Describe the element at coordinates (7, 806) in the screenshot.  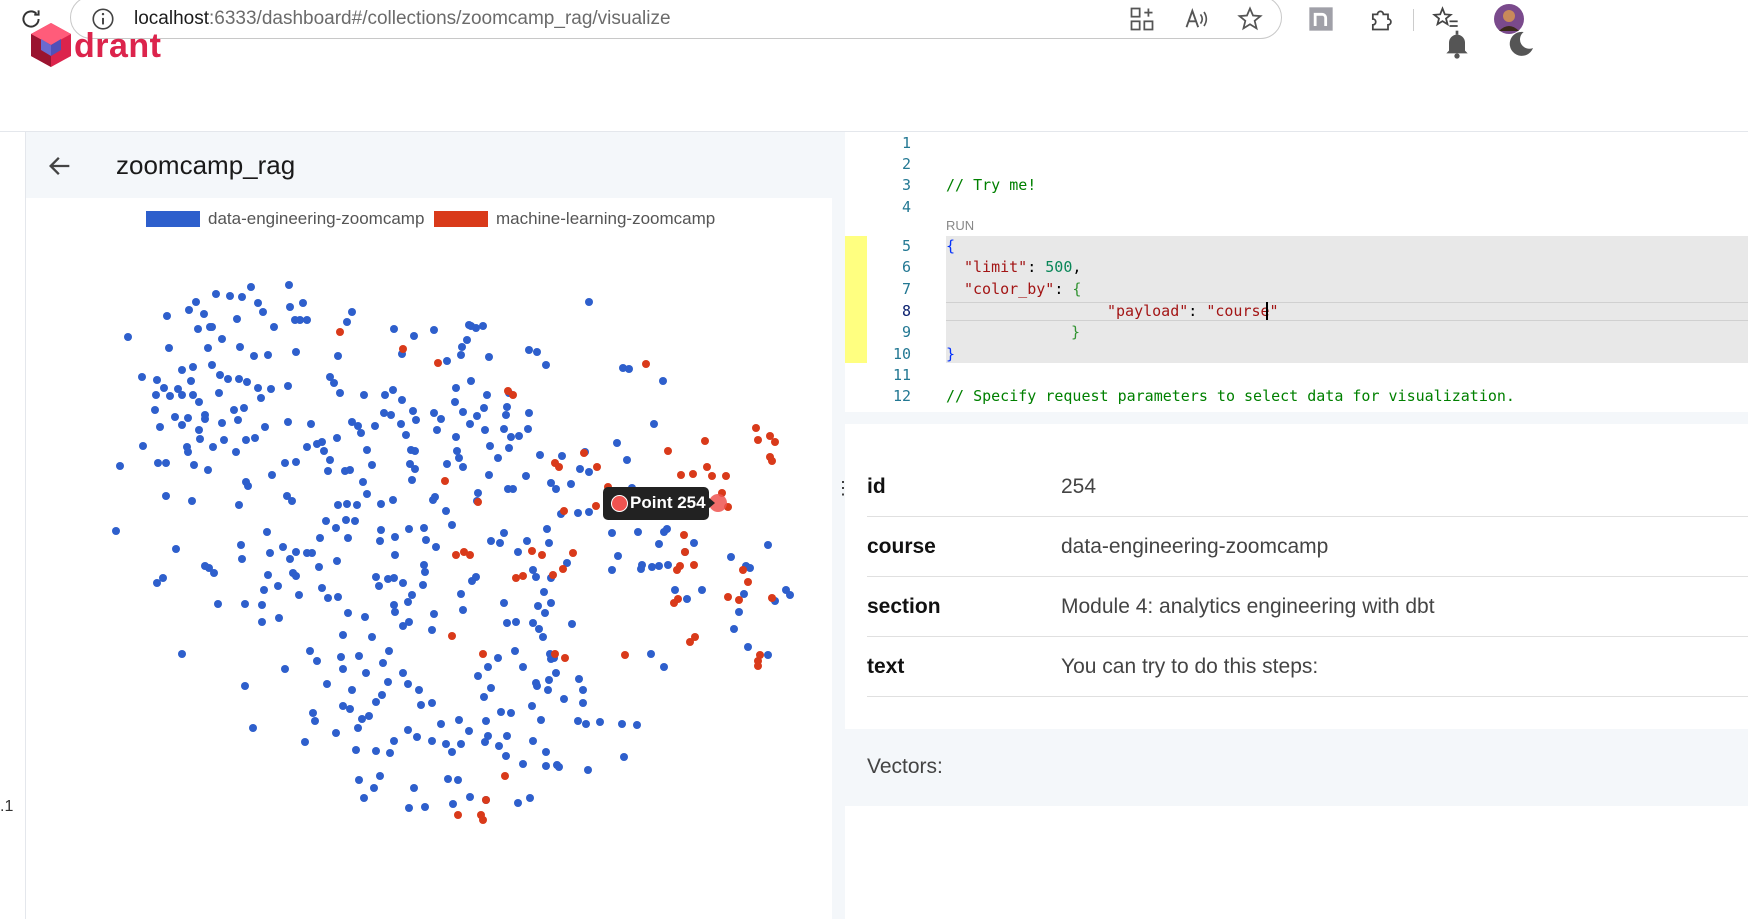
I see `edge-version-text: .1` at that location.